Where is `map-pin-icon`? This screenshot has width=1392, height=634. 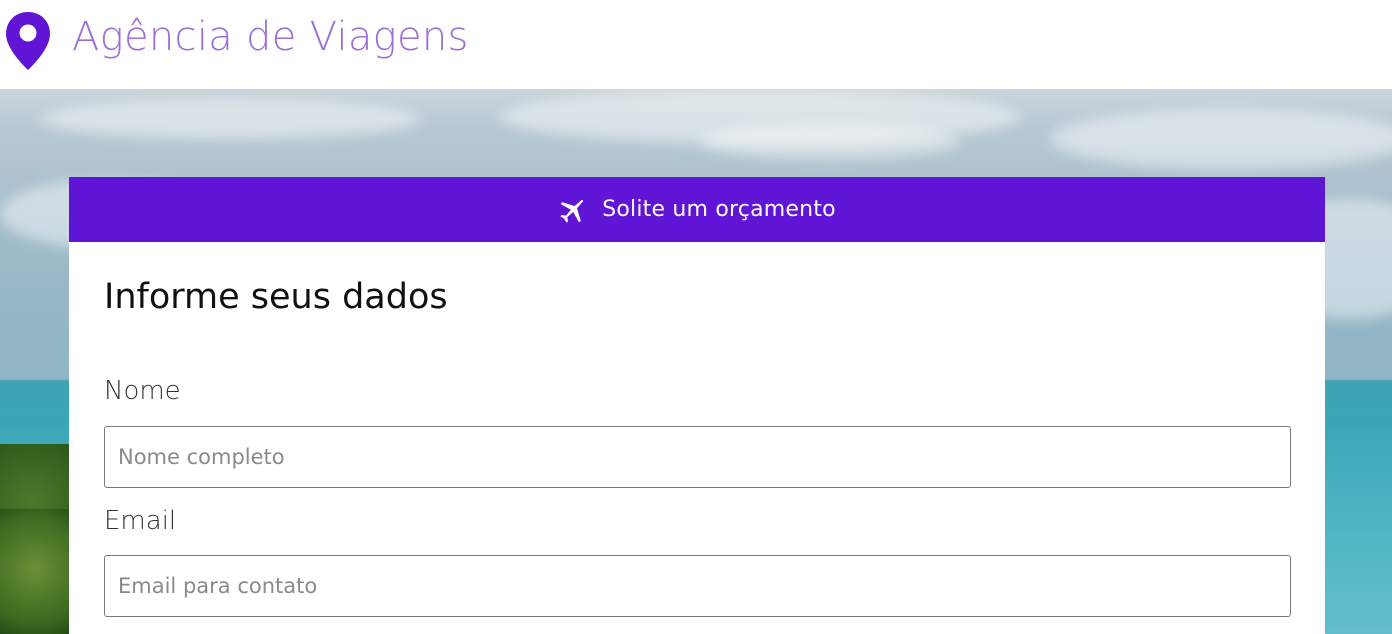
map-pin-icon is located at coordinates (28, 41).